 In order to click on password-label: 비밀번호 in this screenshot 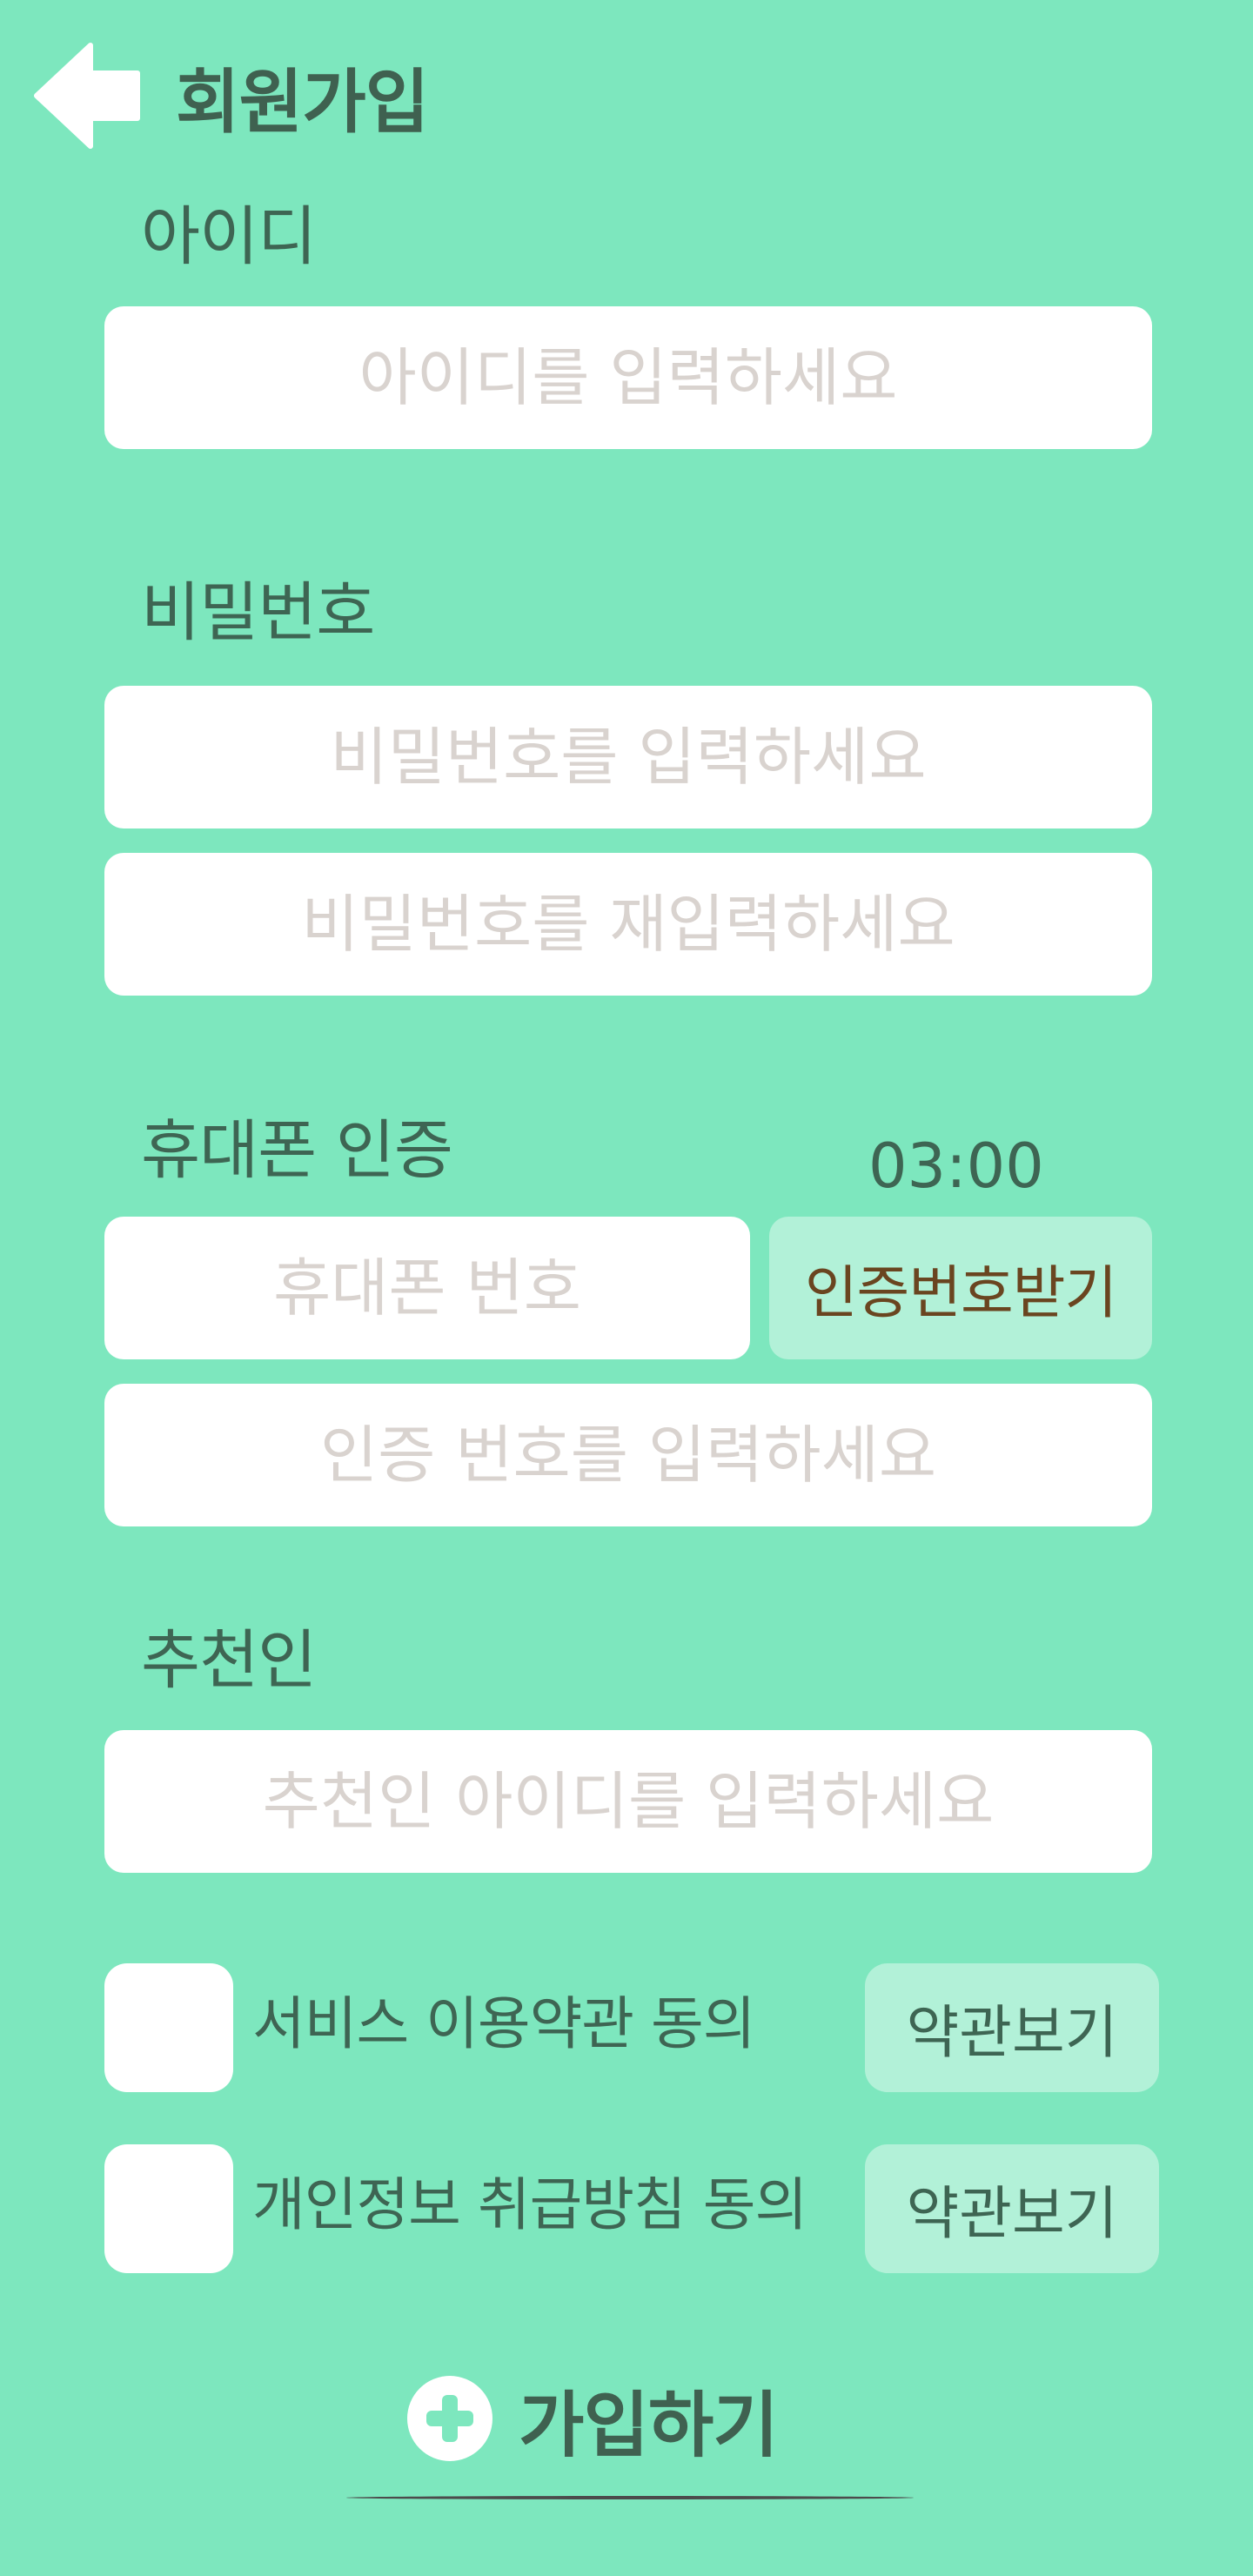, I will do `click(258, 612)`.